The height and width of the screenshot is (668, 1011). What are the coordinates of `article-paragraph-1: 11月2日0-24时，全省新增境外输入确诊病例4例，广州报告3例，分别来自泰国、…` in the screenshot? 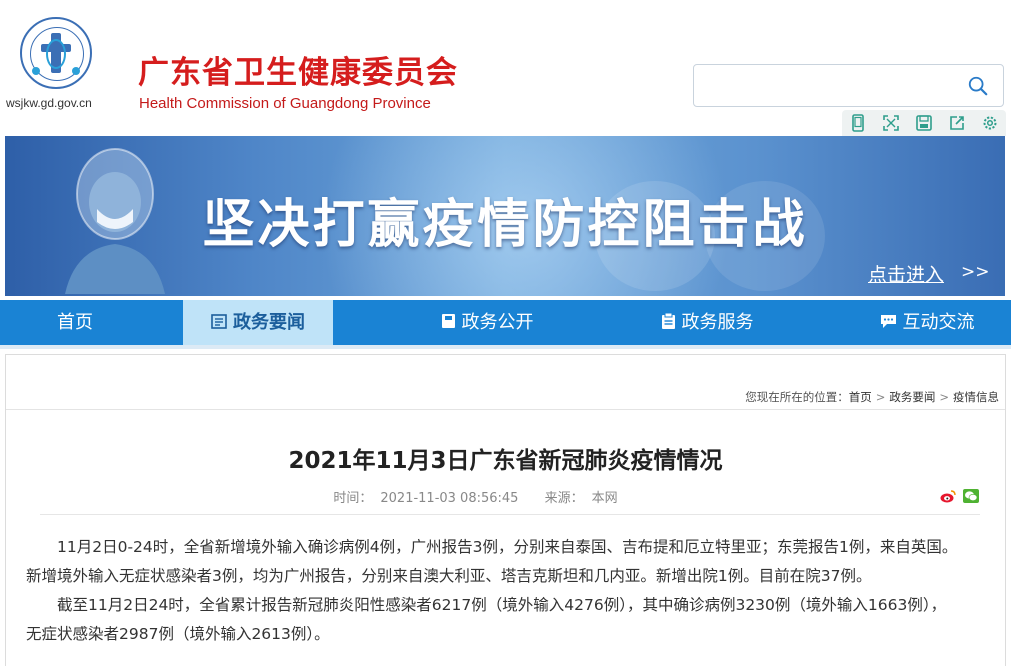 It's located at (506, 562).